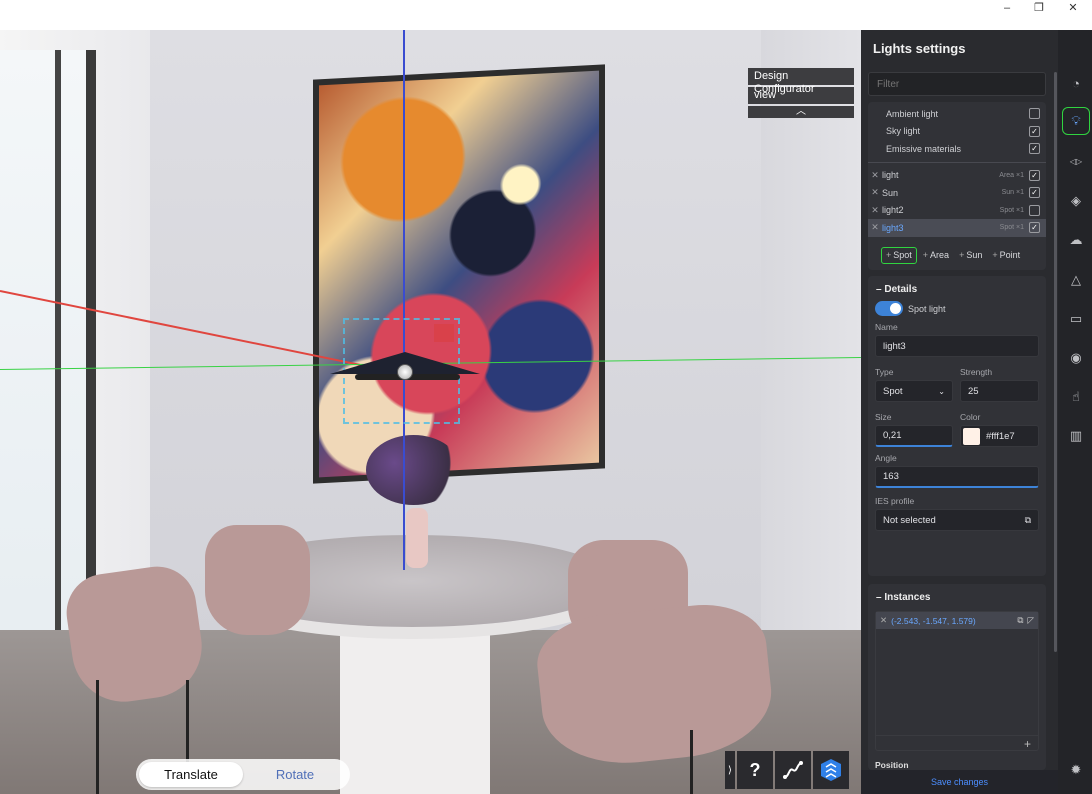 This screenshot has height=794, width=1092. What do you see at coordinates (1012, 193) in the screenshot?
I see `light-type: Sun ×1` at bounding box center [1012, 193].